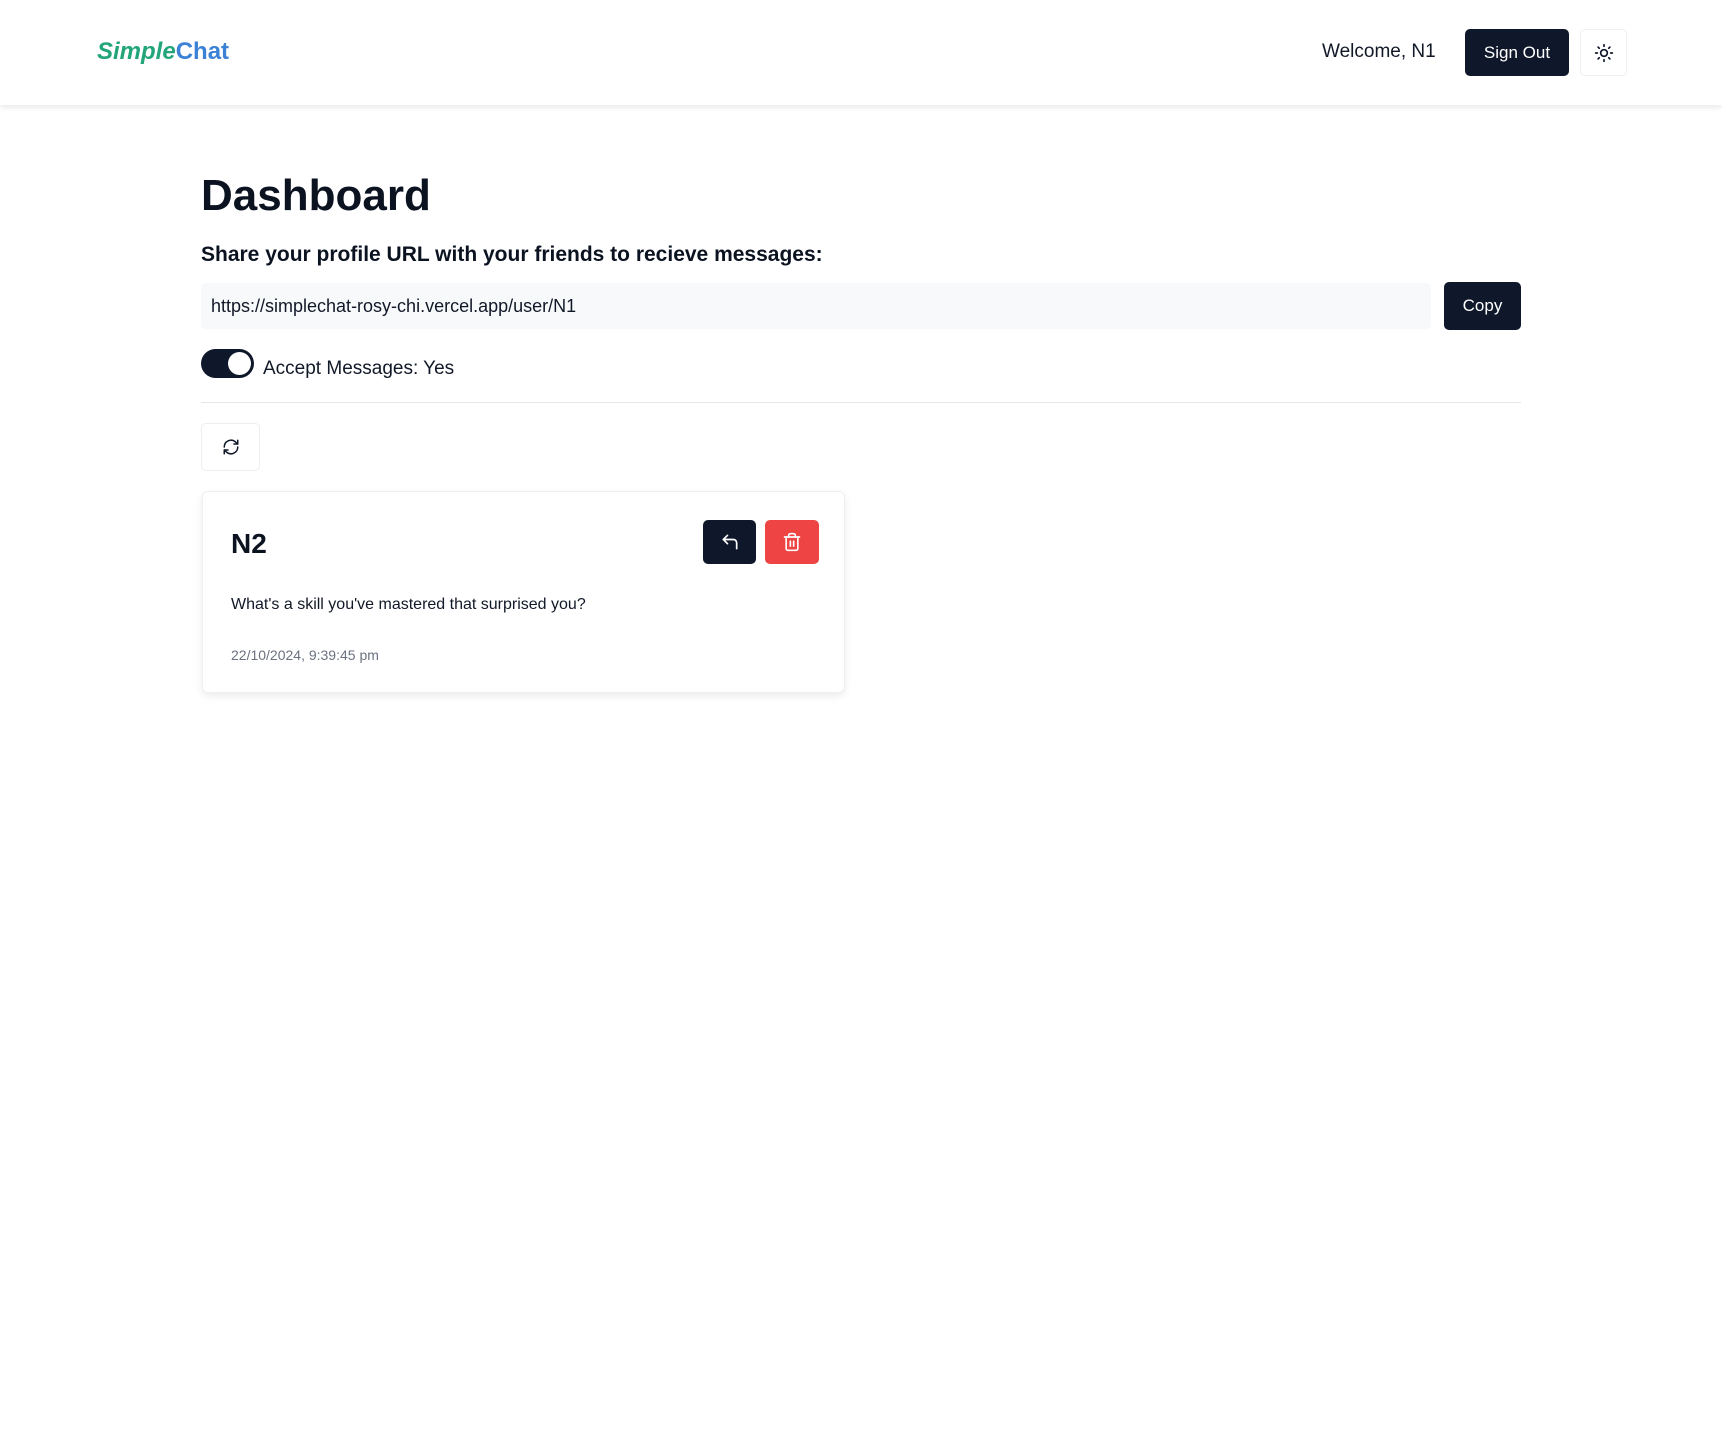  I want to click on theme-toggle-button, so click(1603, 52).